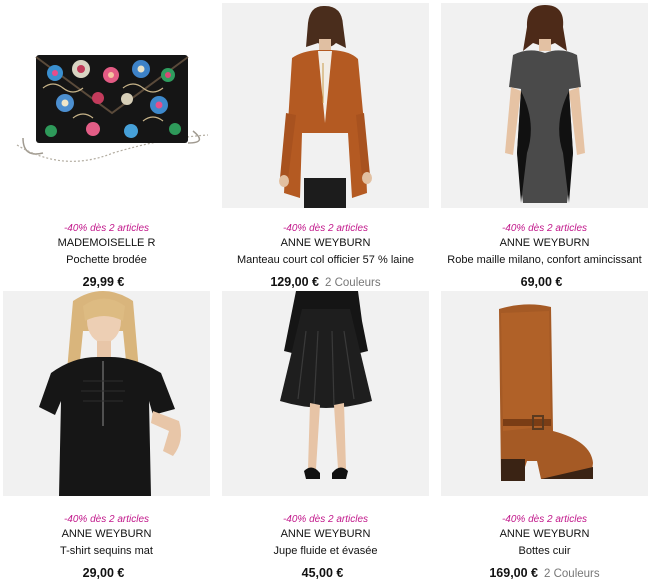  I want to click on clutch-bag-illustration, so click(112, 108).